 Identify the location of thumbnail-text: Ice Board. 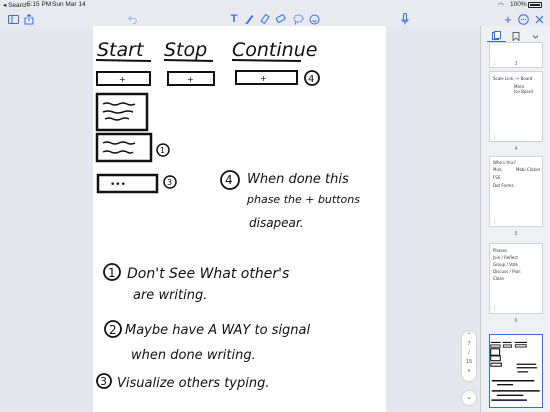
(523, 91).